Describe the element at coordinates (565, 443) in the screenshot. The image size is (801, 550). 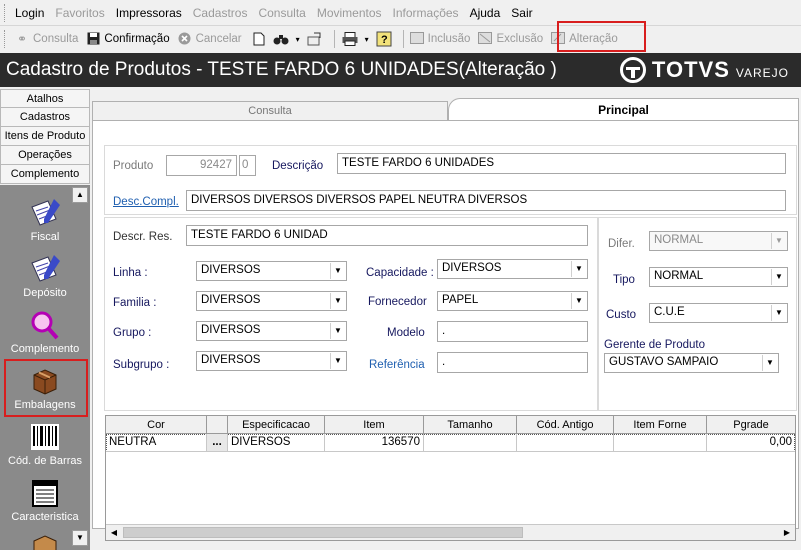
I see `cell-cod-antigo` at that location.